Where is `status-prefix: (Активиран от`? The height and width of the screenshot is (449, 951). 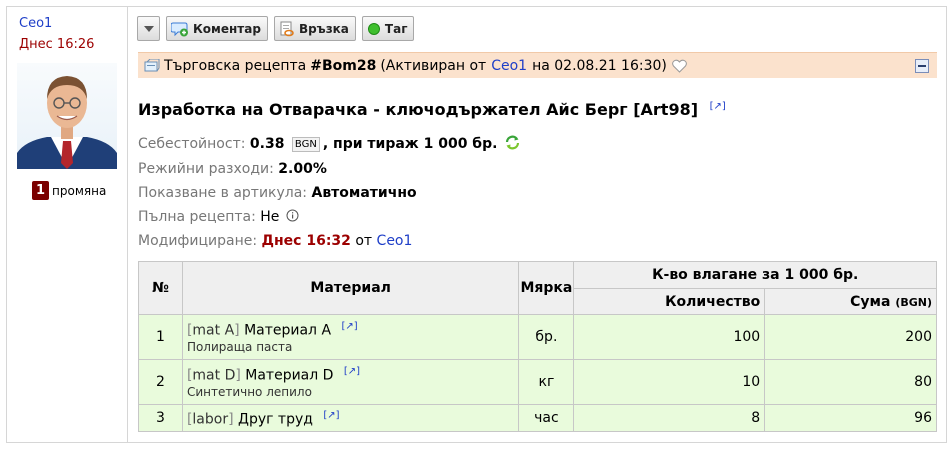 status-prefix: (Активиран от is located at coordinates (433, 65).